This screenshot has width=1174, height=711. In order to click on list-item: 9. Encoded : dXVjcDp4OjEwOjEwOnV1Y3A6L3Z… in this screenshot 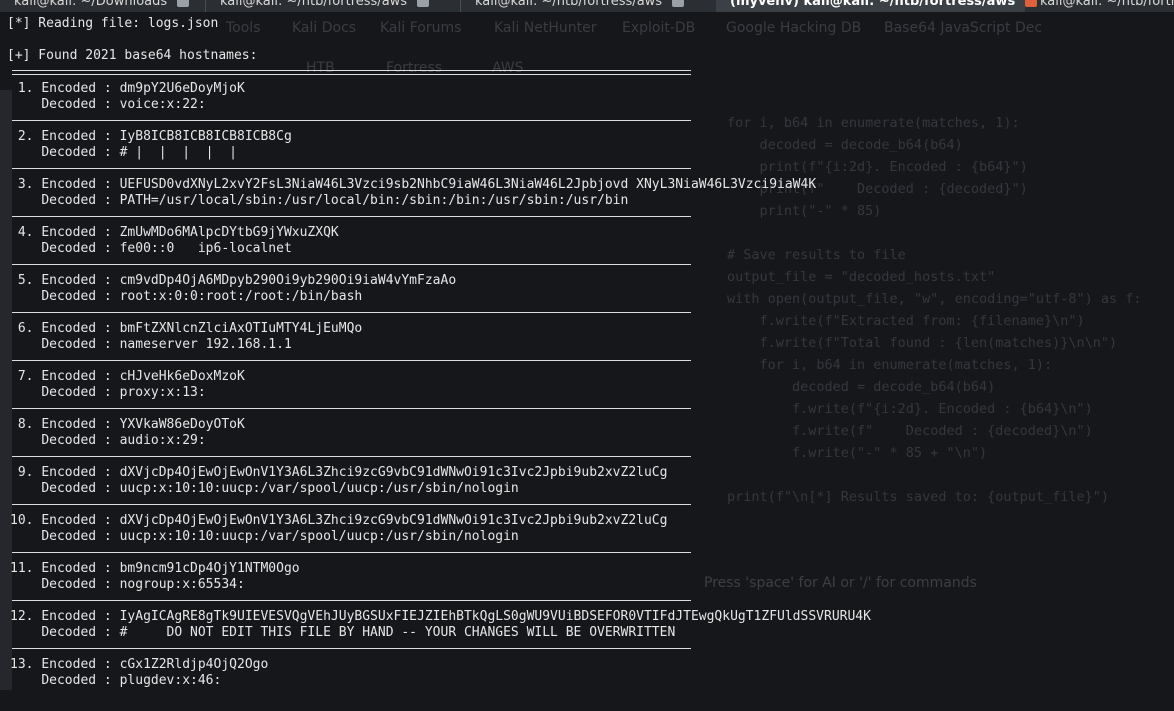, I will do `click(357, 481)`.